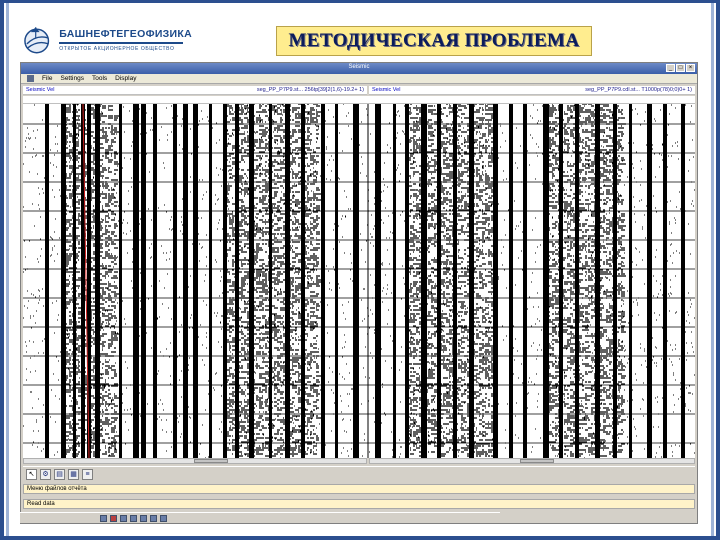 The image size is (720, 540). I want to click on taskbar, so click(260, 517).